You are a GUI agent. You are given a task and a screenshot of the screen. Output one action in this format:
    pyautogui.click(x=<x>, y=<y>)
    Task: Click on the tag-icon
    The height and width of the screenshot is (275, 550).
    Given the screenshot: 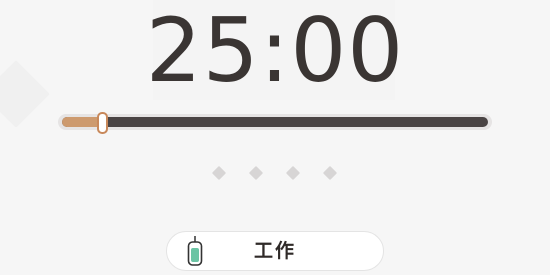 What is the action you would take?
    pyautogui.click(x=195, y=251)
    